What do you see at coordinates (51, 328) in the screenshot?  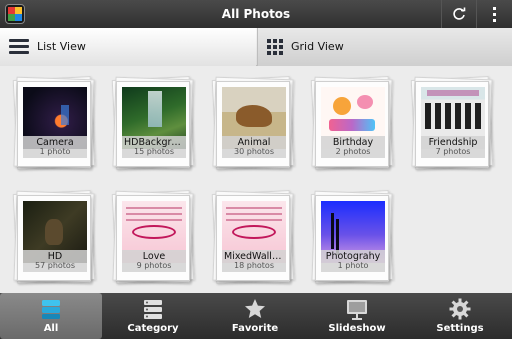 I see `nav-label: All` at bounding box center [51, 328].